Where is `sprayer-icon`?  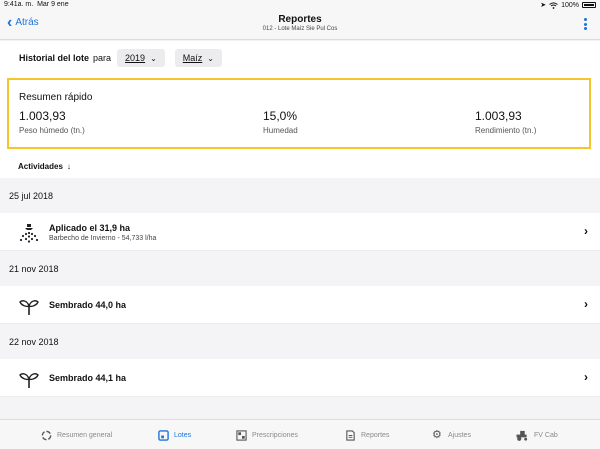
sprayer-icon is located at coordinates (29, 233).